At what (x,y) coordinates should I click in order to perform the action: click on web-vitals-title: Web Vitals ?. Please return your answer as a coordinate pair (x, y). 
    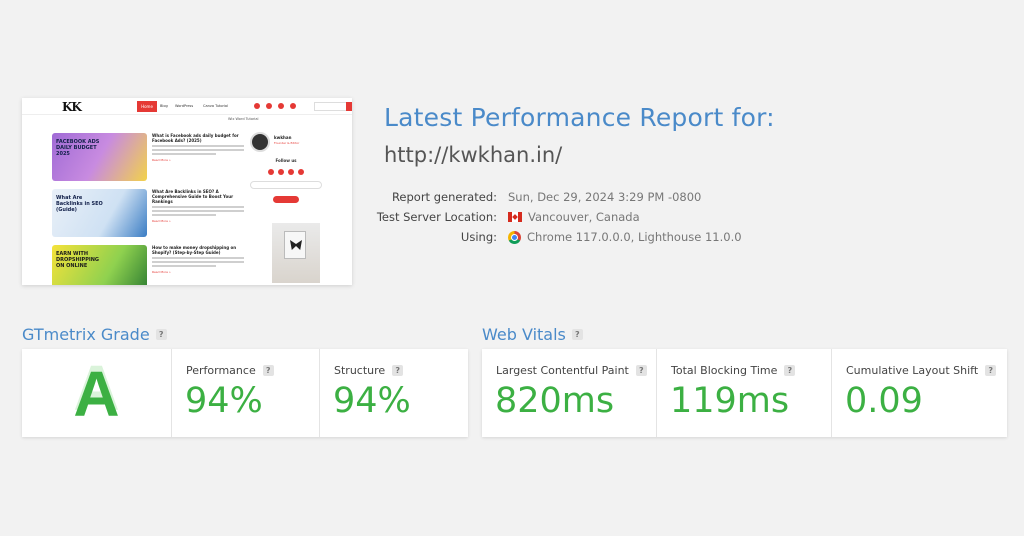
    Looking at the image, I should click on (532, 334).